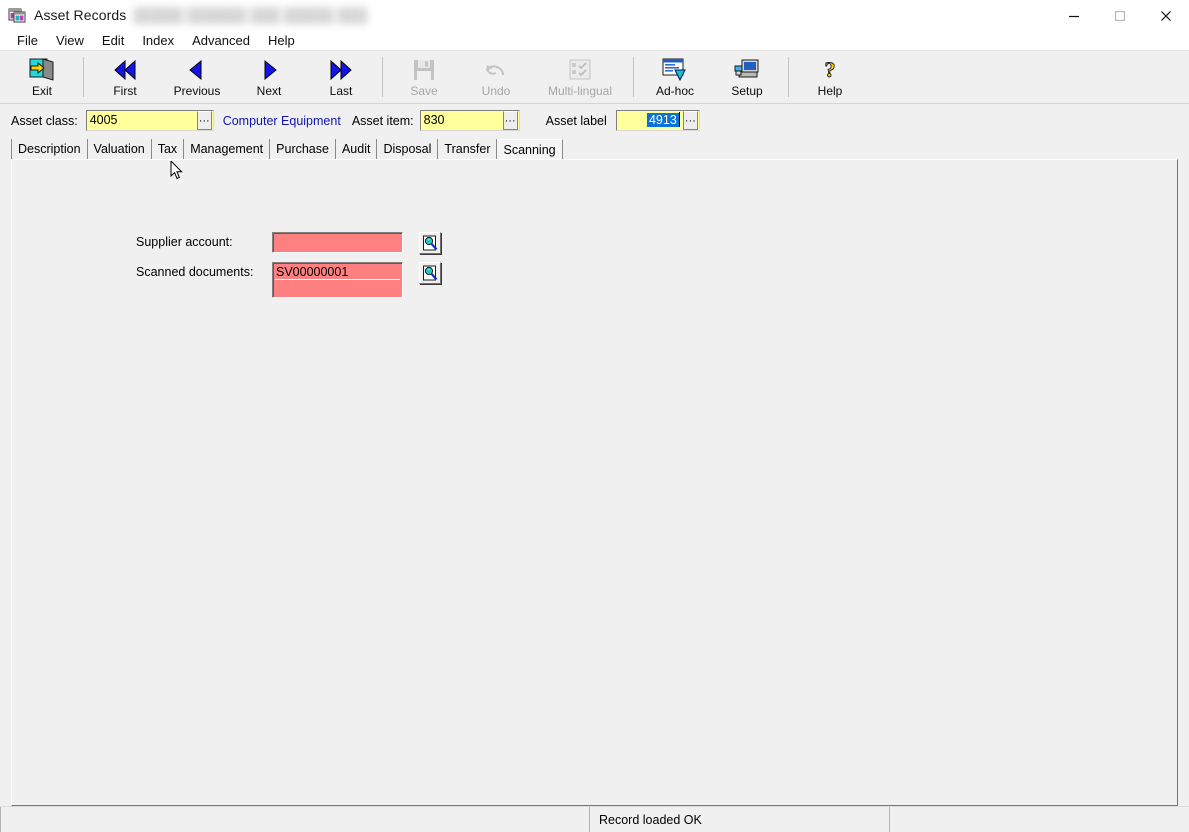  What do you see at coordinates (337, 242) in the screenshot?
I see `supplier-account-input` at bounding box center [337, 242].